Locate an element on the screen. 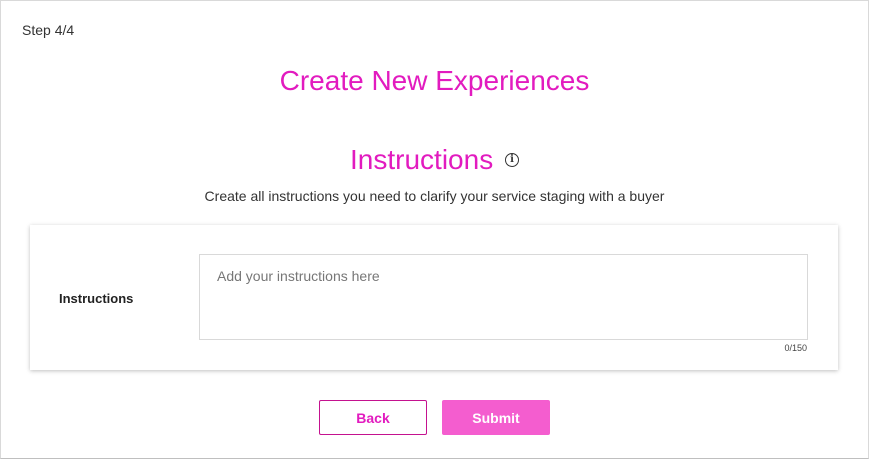  info-icon: i is located at coordinates (511, 159).